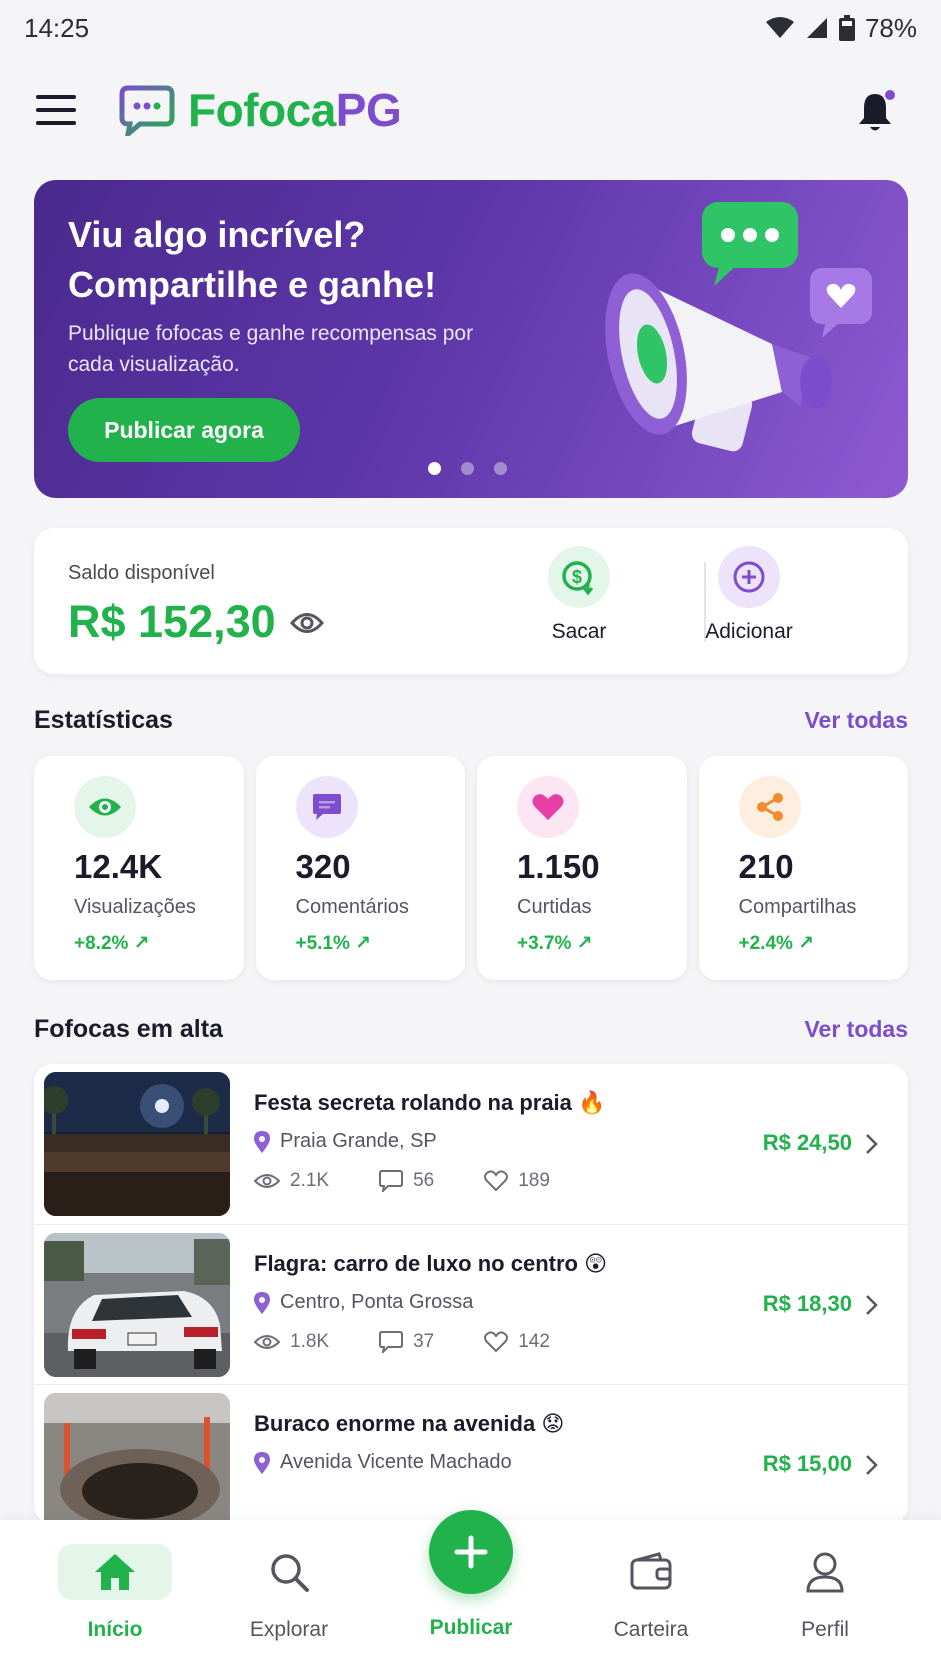  Describe the element at coordinates (112, 943) in the screenshot. I see `stat-delta: +8.2% ↗` at that location.